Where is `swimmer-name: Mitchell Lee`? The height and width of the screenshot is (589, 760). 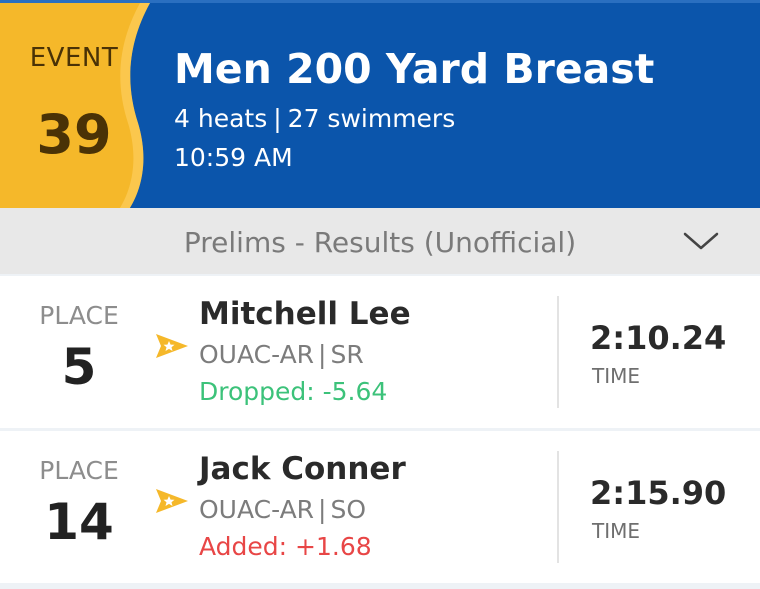
swimmer-name: Mitchell Lee is located at coordinates (305, 314).